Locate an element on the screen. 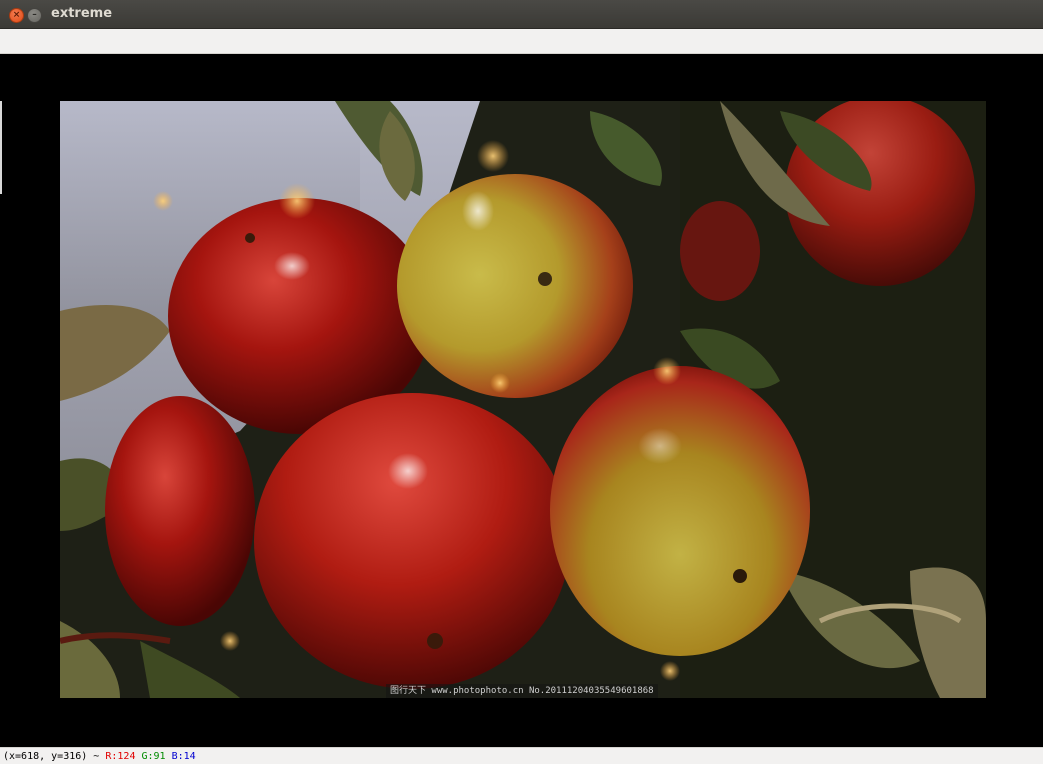 The height and width of the screenshot is (764, 1043). title-bar: × – extreme is located at coordinates (521, 14).